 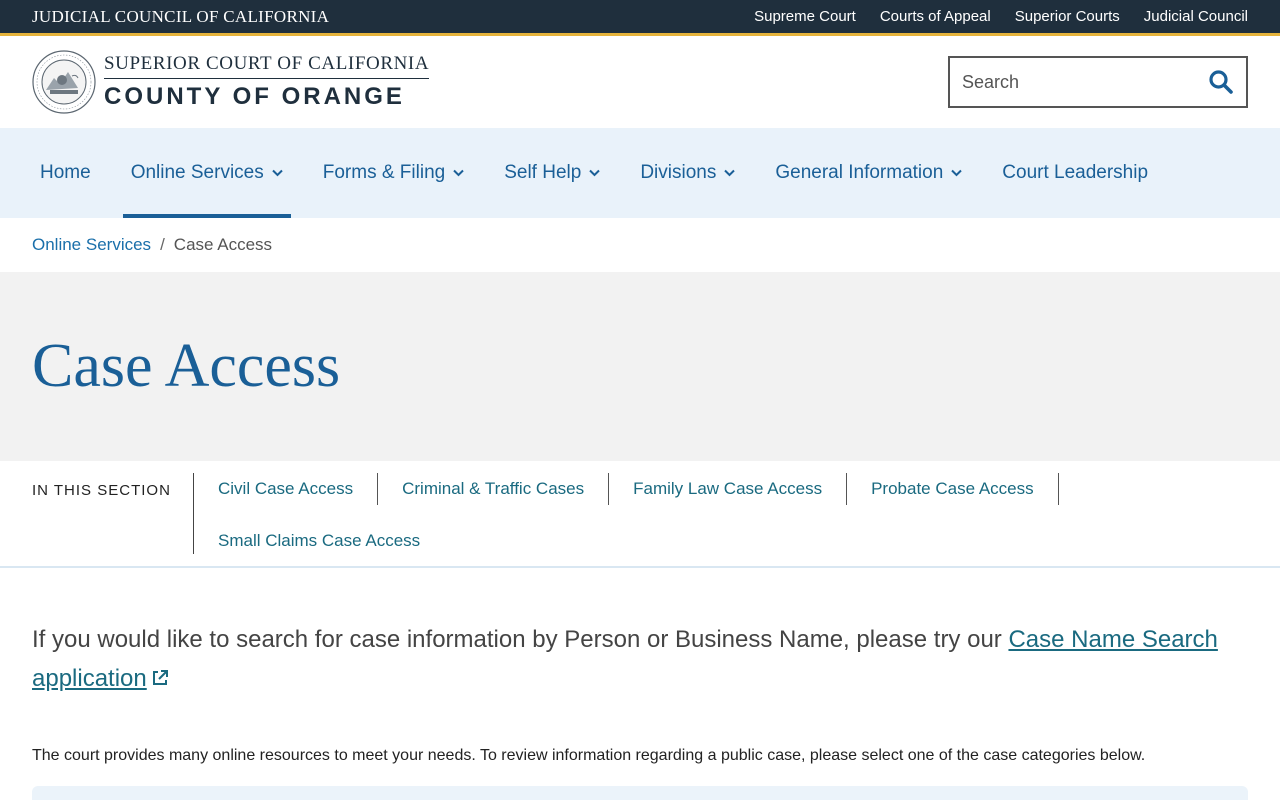 I want to click on nav-item-self-help: Self Help, so click(x=552, y=173).